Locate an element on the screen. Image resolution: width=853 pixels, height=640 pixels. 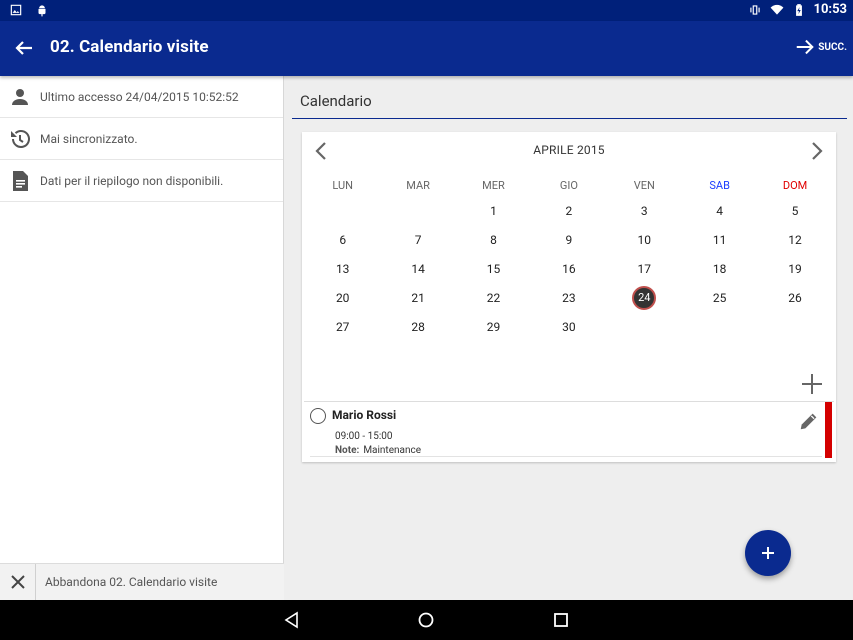
calendar-day-number: 2 is located at coordinates (569, 210).